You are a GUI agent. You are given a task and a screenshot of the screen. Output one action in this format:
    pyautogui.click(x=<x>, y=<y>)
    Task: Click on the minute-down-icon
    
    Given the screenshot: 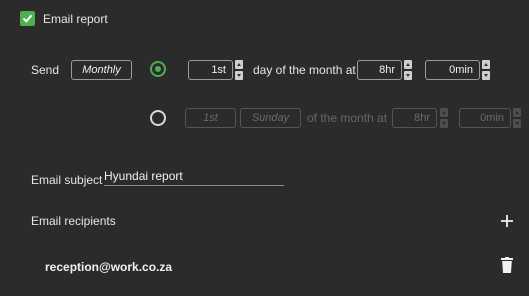 What is the action you would take?
    pyautogui.click(x=486, y=75)
    